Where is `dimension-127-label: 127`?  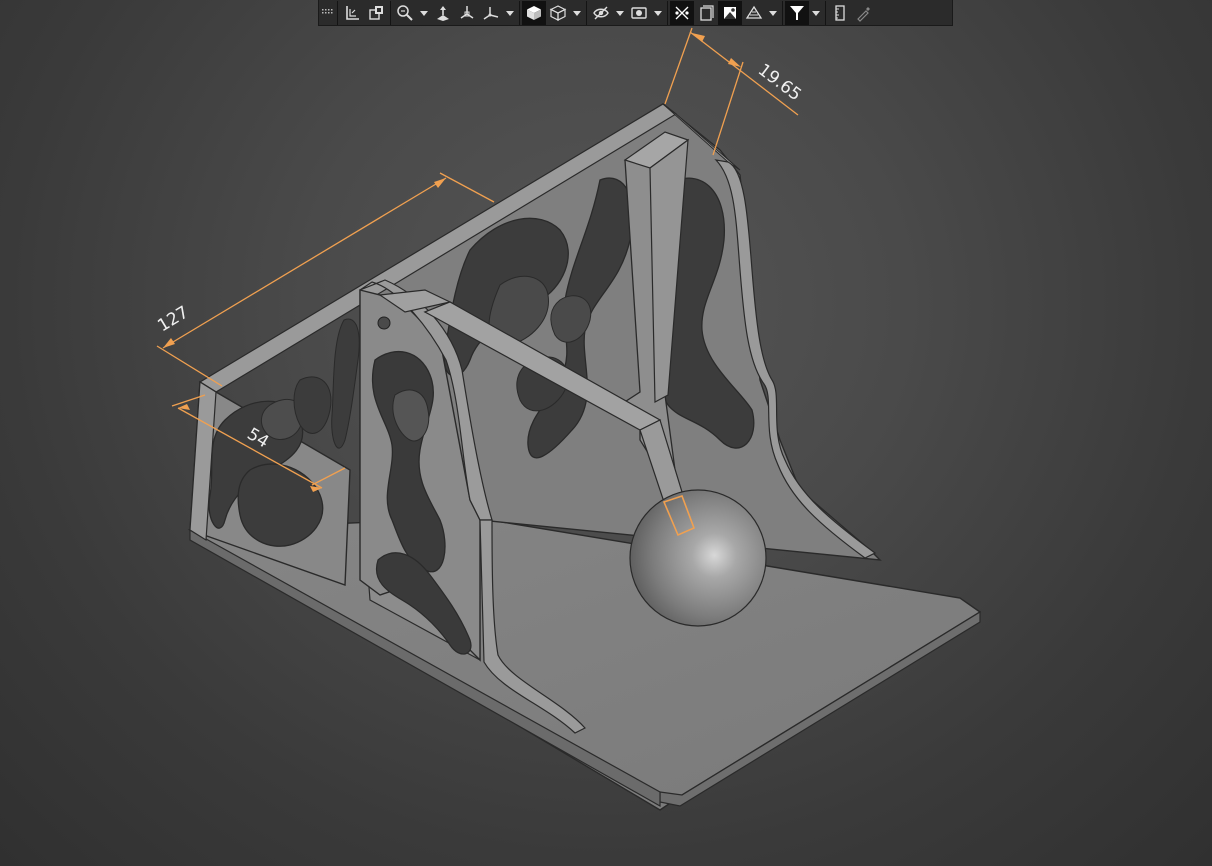
dimension-127-label: 127 is located at coordinates (173, 319).